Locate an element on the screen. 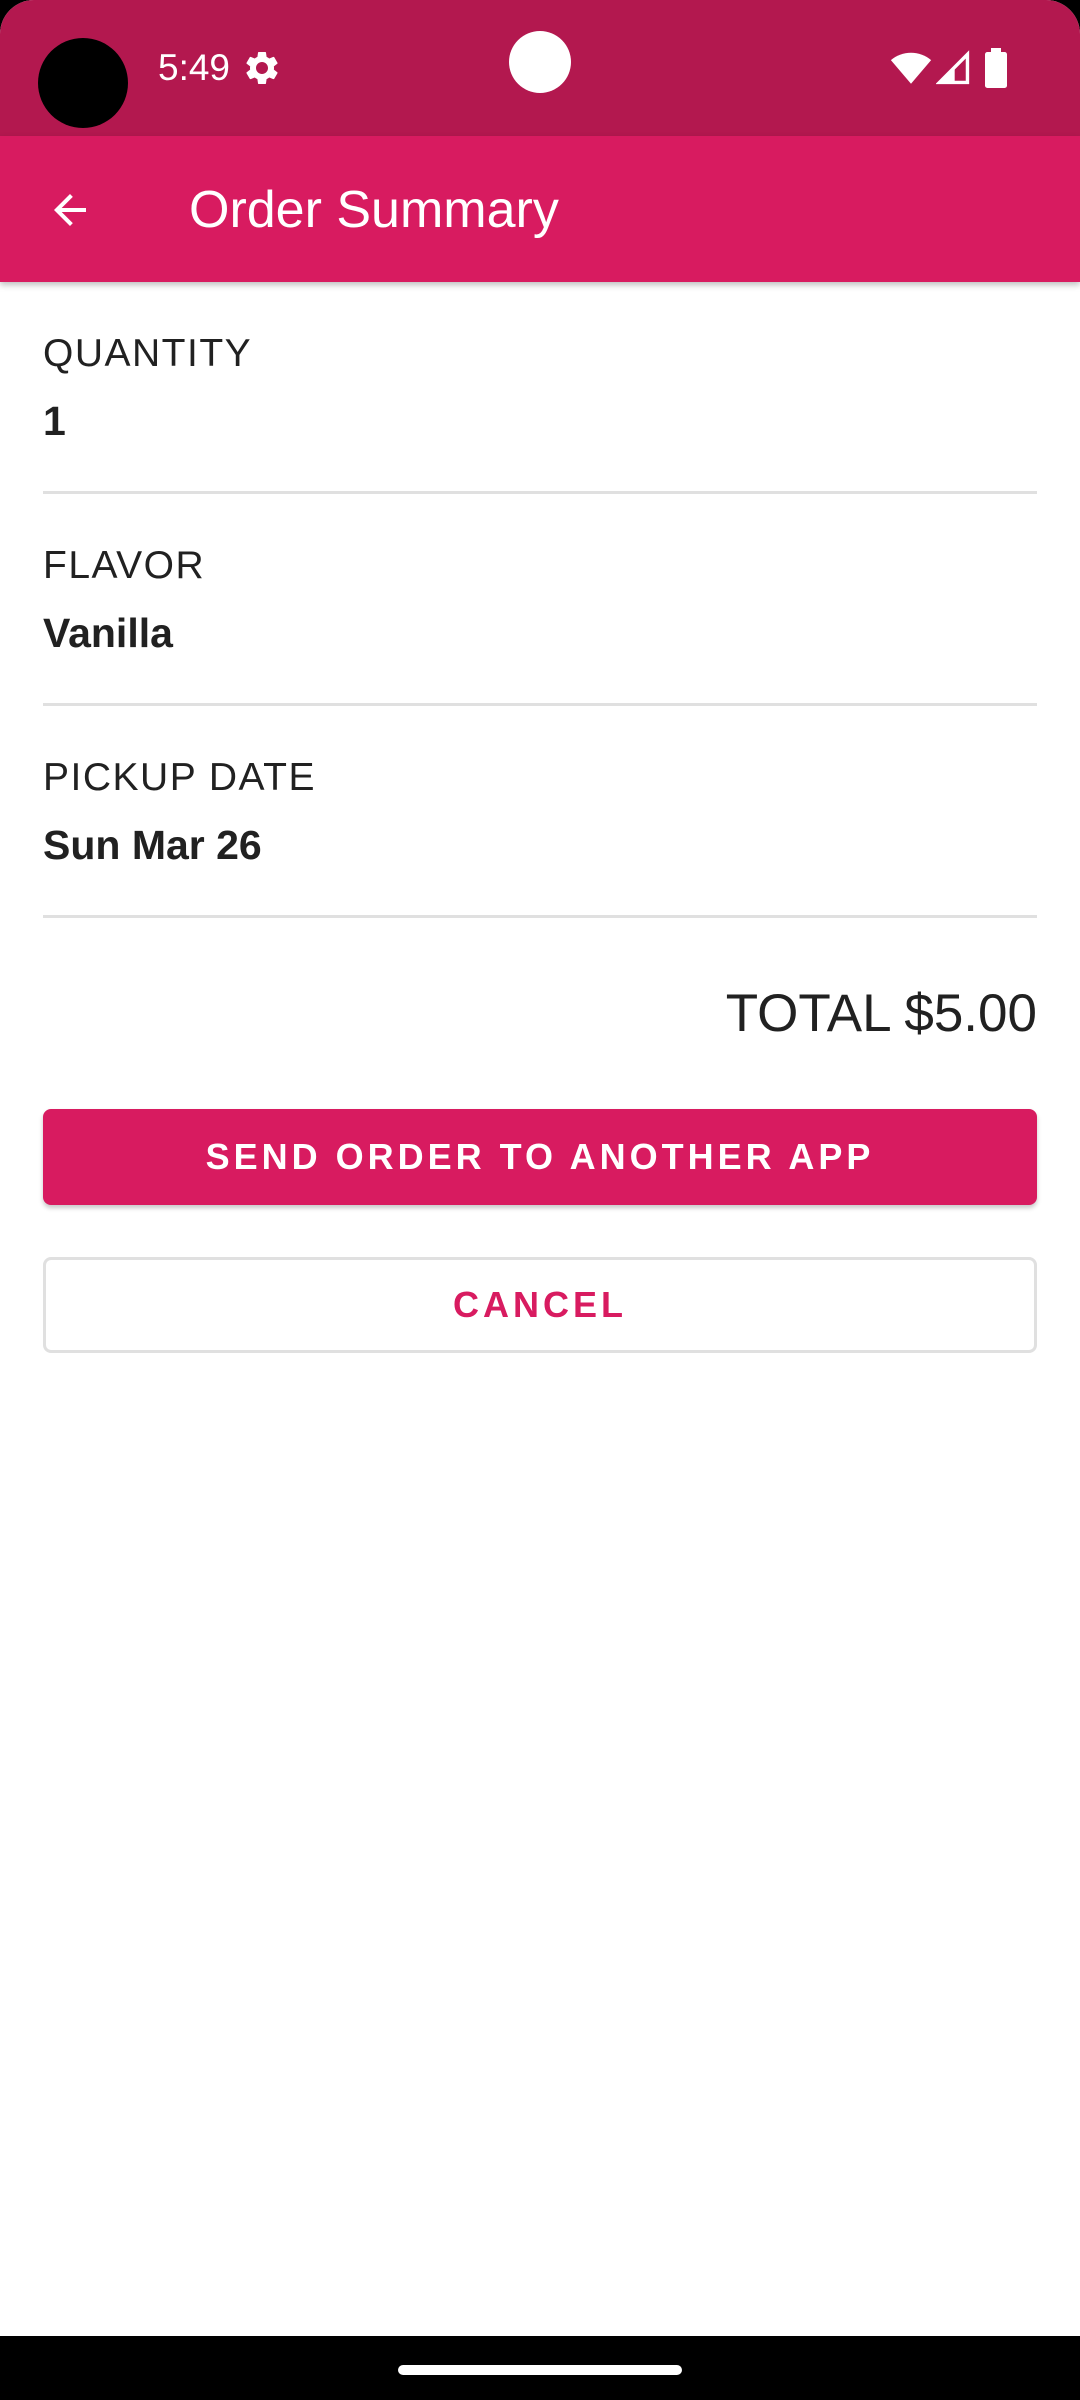  page-title: Order Summary is located at coordinates (374, 210).